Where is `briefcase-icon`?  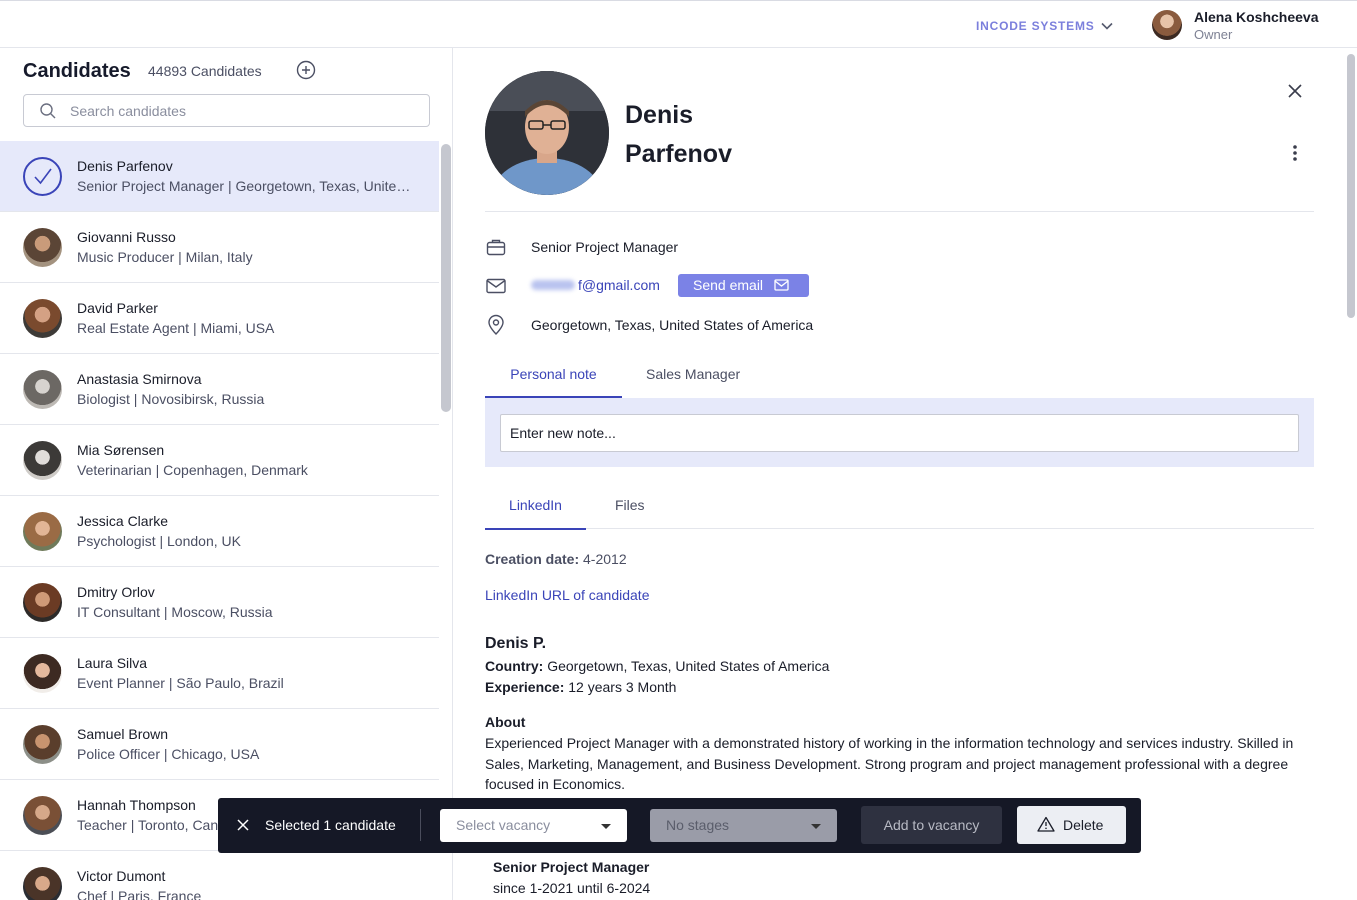
briefcase-icon is located at coordinates (496, 247).